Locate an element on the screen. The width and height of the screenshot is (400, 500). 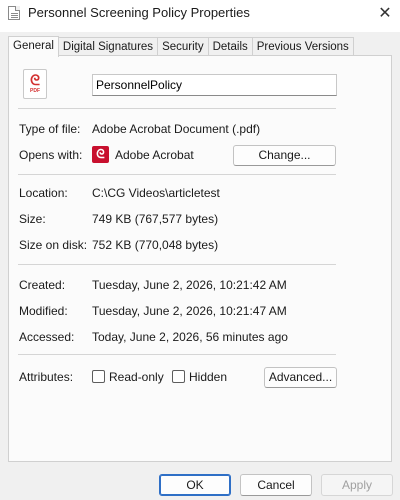
attributes-label: Attributes: is located at coordinates (46, 377).